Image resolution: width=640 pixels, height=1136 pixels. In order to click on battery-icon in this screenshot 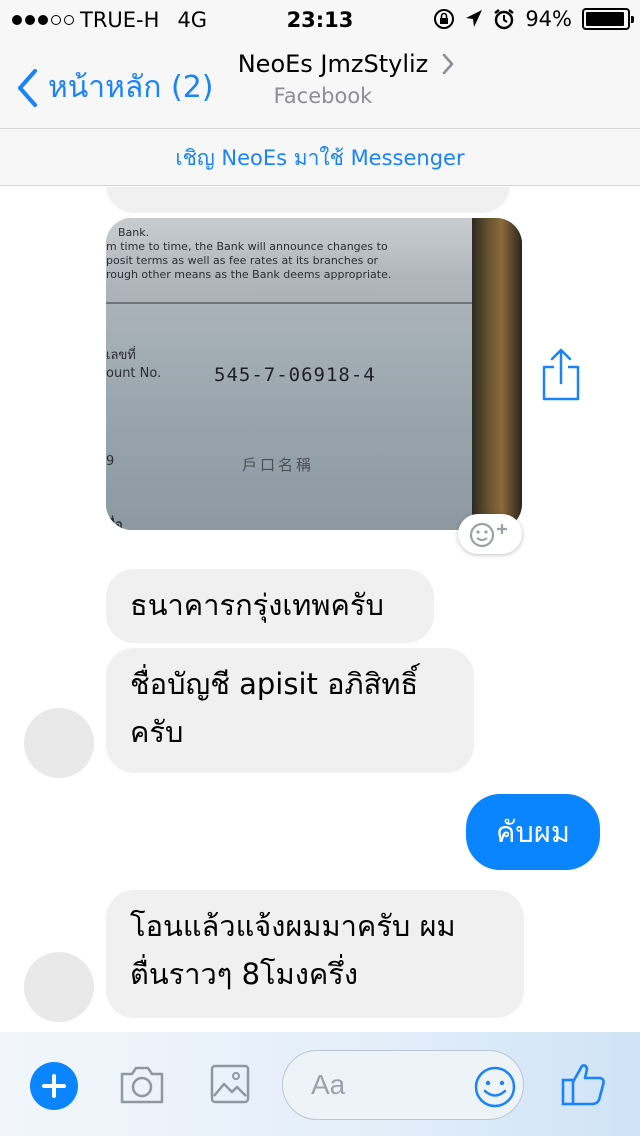, I will do `click(608, 19)`.